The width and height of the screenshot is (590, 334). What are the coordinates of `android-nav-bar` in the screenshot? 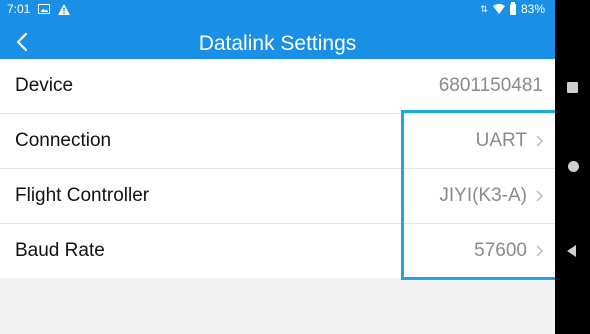 It's located at (572, 167).